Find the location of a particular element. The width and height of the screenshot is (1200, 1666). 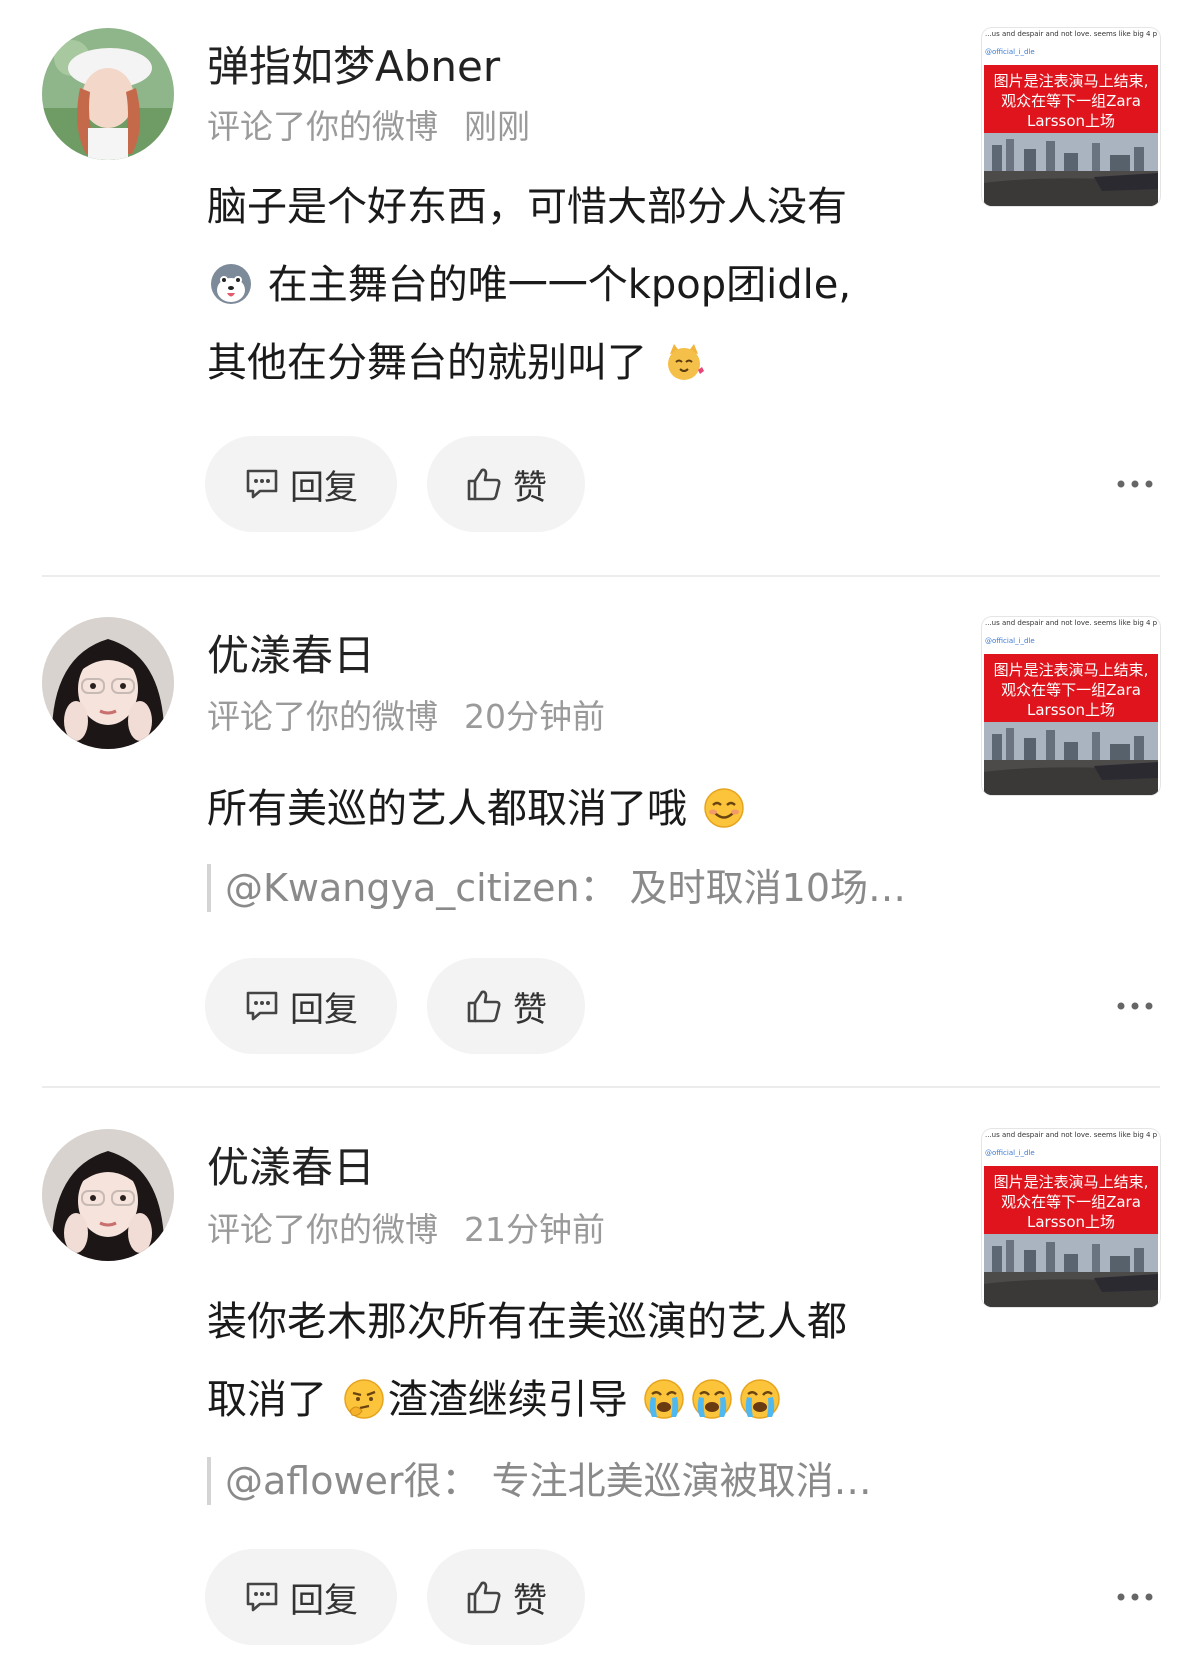

timestamp: 刚刚 is located at coordinates (497, 126).